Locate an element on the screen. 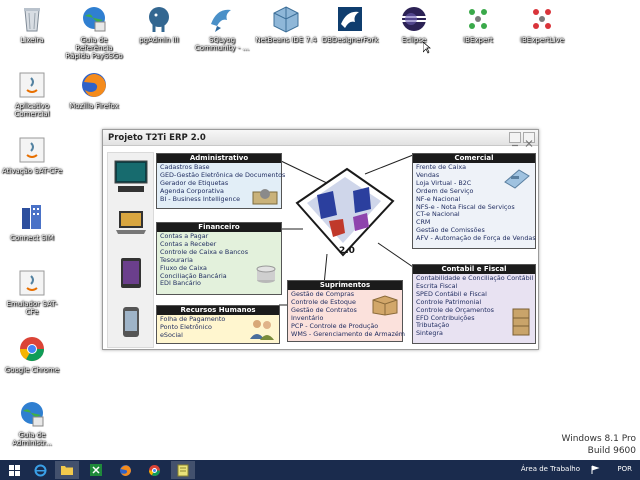  windows-logo-icon is located at coordinates (14, 470).